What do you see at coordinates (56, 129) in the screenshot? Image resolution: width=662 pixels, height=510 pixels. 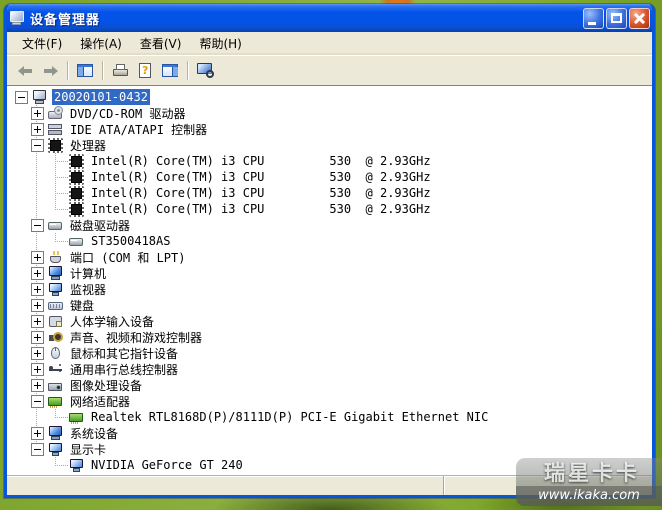 I see `ide-controller-icon` at bounding box center [56, 129].